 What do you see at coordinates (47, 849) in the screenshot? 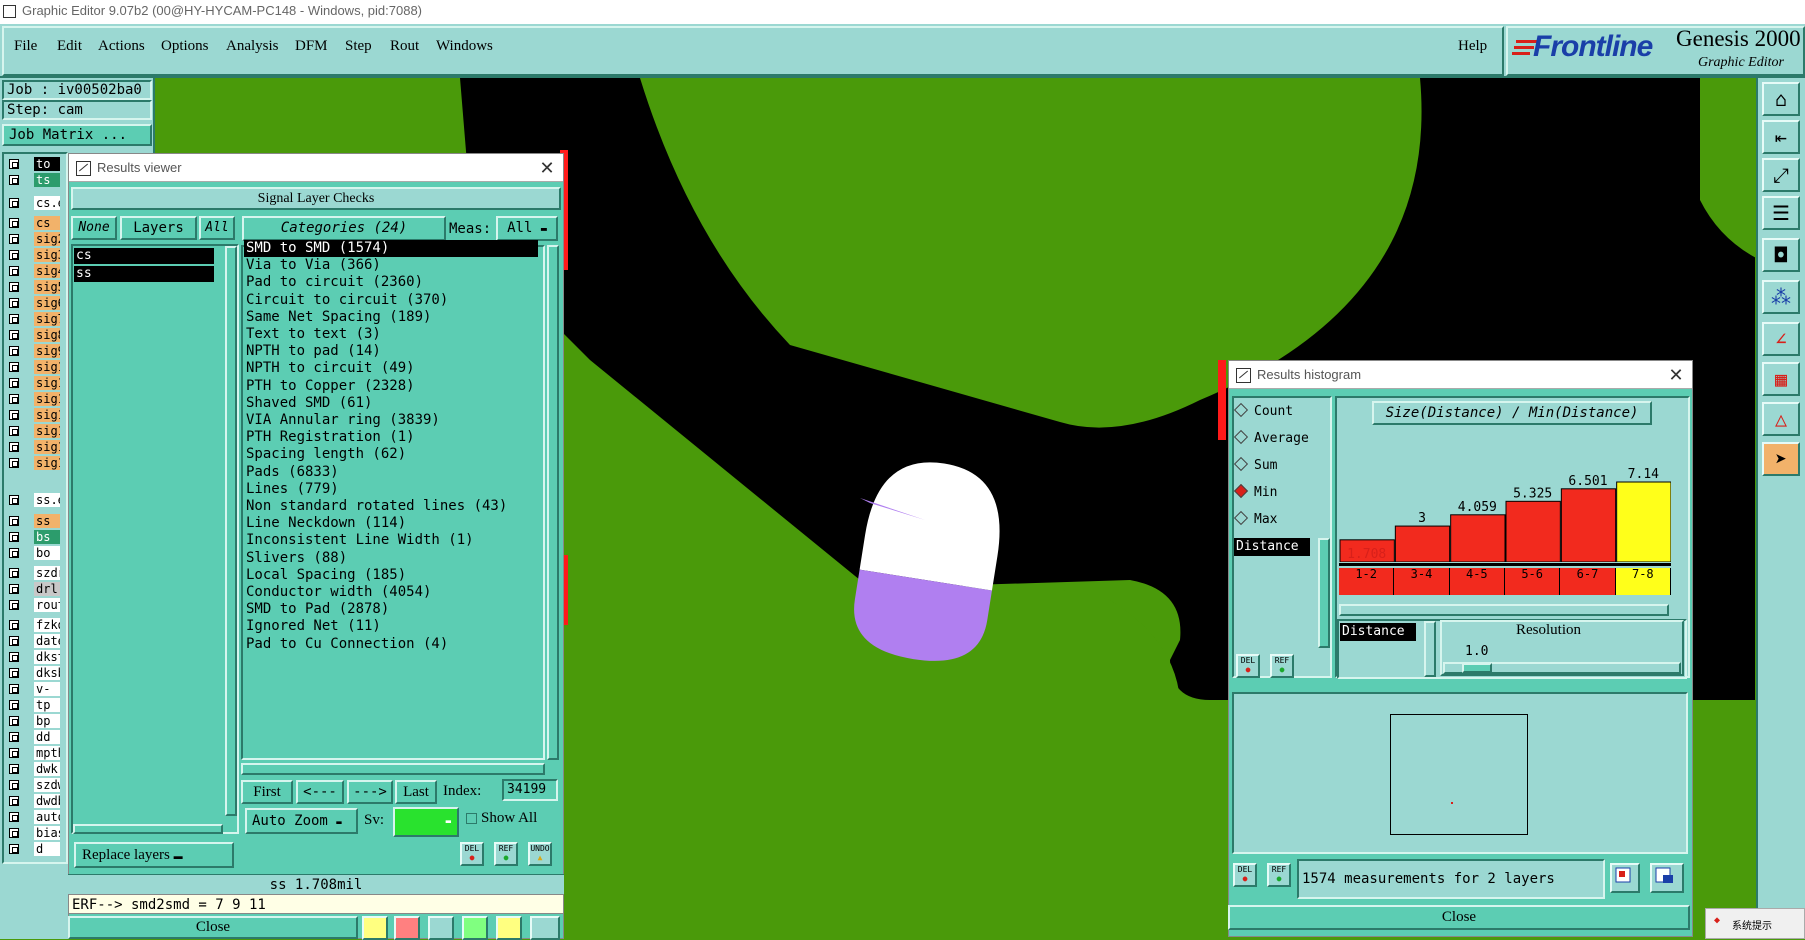
I see `layer-name: d` at bounding box center [47, 849].